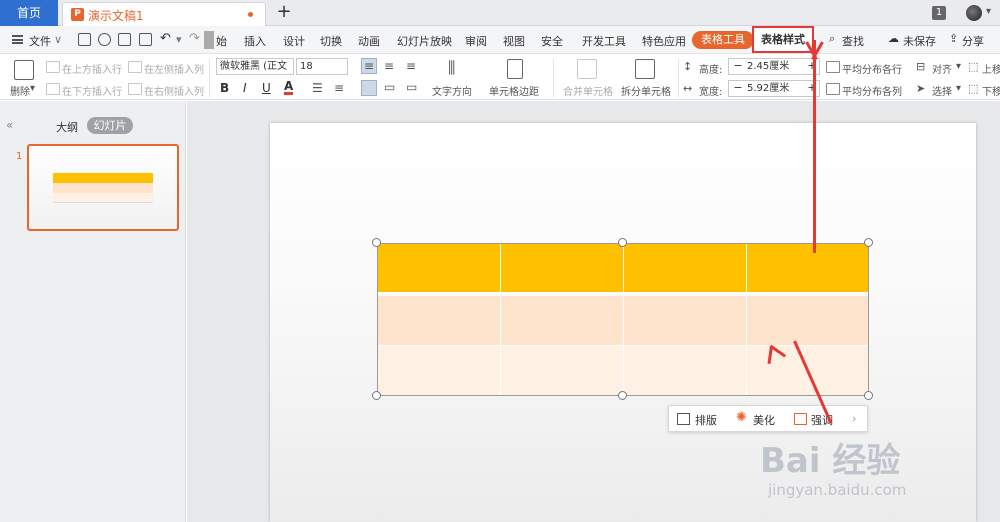 The height and width of the screenshot is (522, 1000). Describe the element at coordinates (194, 38) in the screenshot. I see `redo-icon: ↷` at that location.